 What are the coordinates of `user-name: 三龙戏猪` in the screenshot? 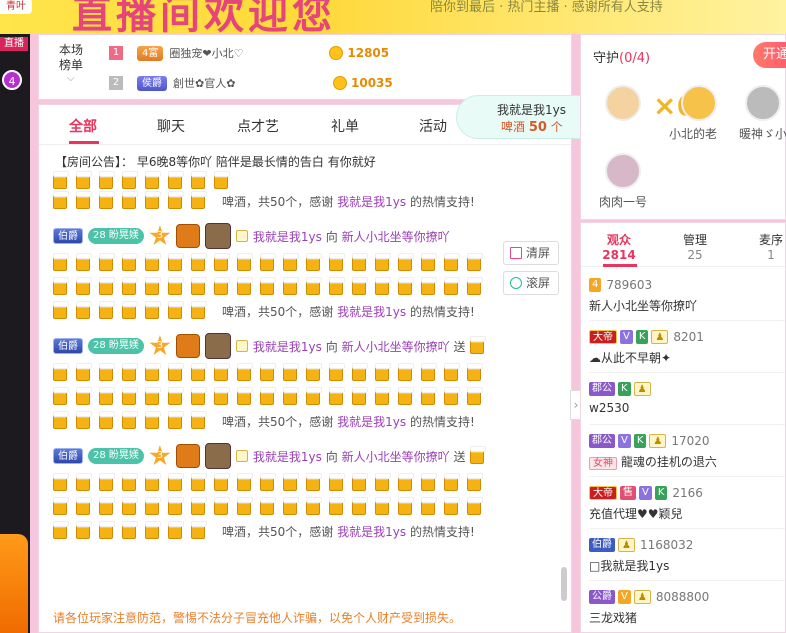 It's located at (613, 618).